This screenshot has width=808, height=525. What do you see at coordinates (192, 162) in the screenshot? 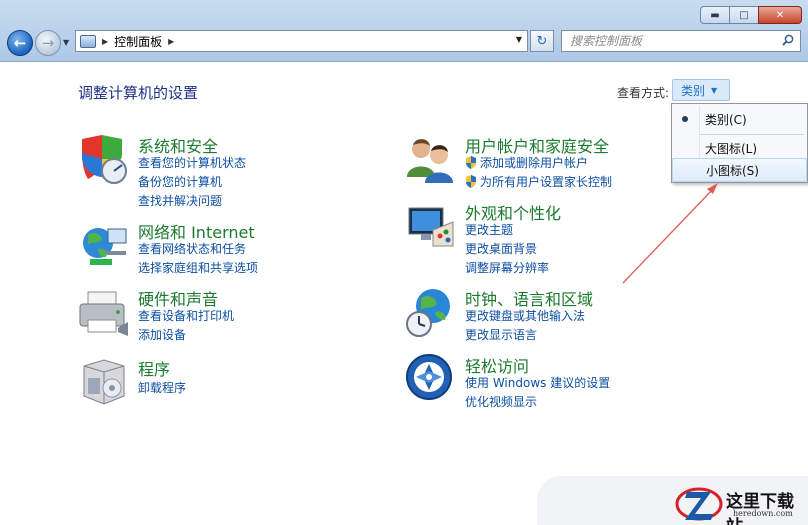
I see `link-view-computer-status: 查看您的计算机状态` at bounding box center [192, 162].